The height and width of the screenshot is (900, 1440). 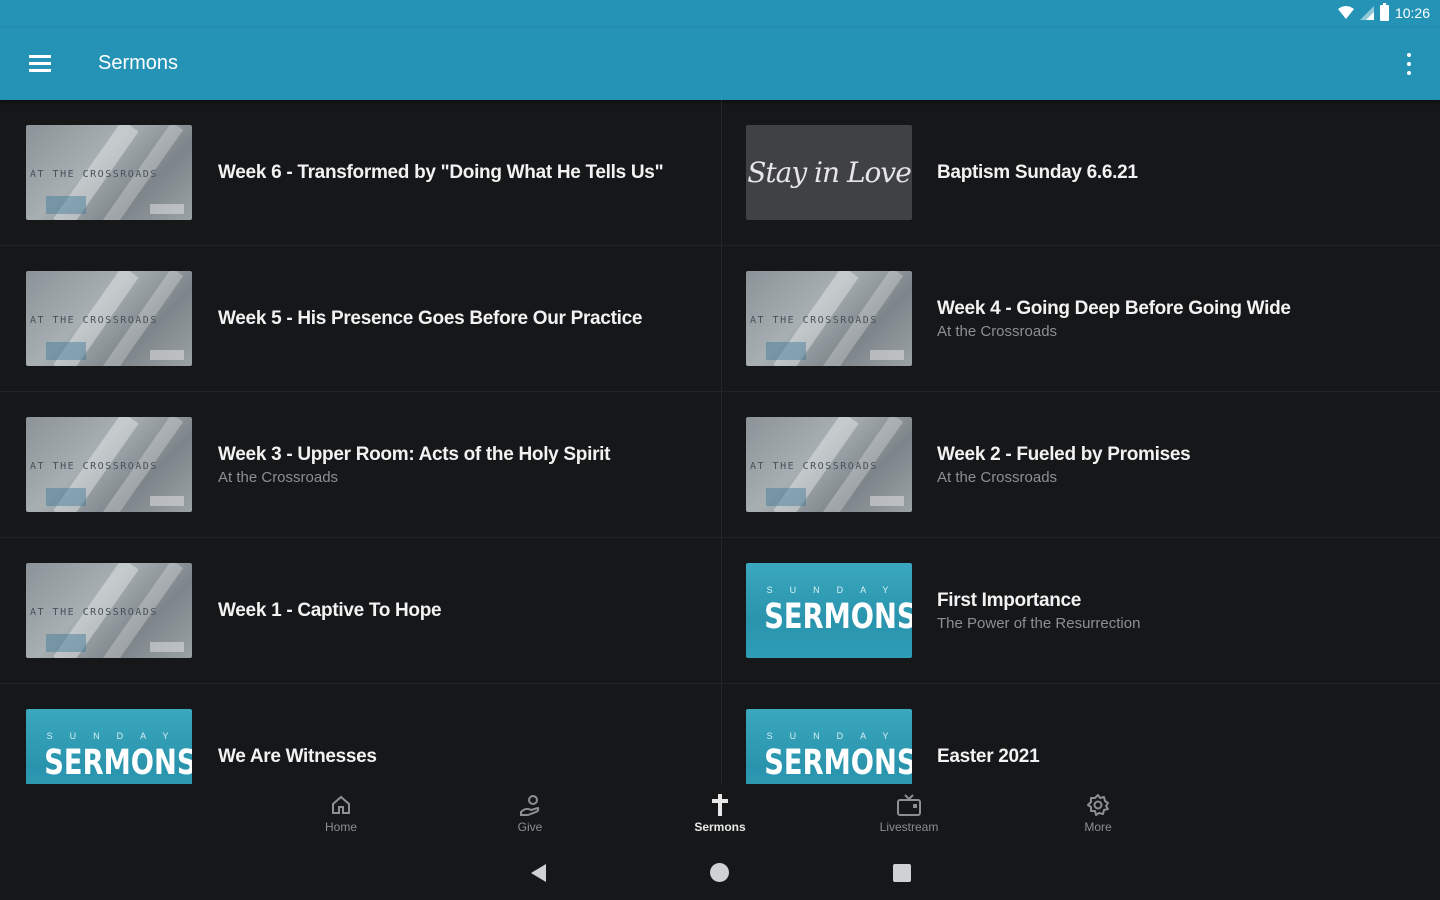 What do you see at coordinates (902, 873) in the screenshot?
I see `recents-icon` at bounding box center [902, 873].